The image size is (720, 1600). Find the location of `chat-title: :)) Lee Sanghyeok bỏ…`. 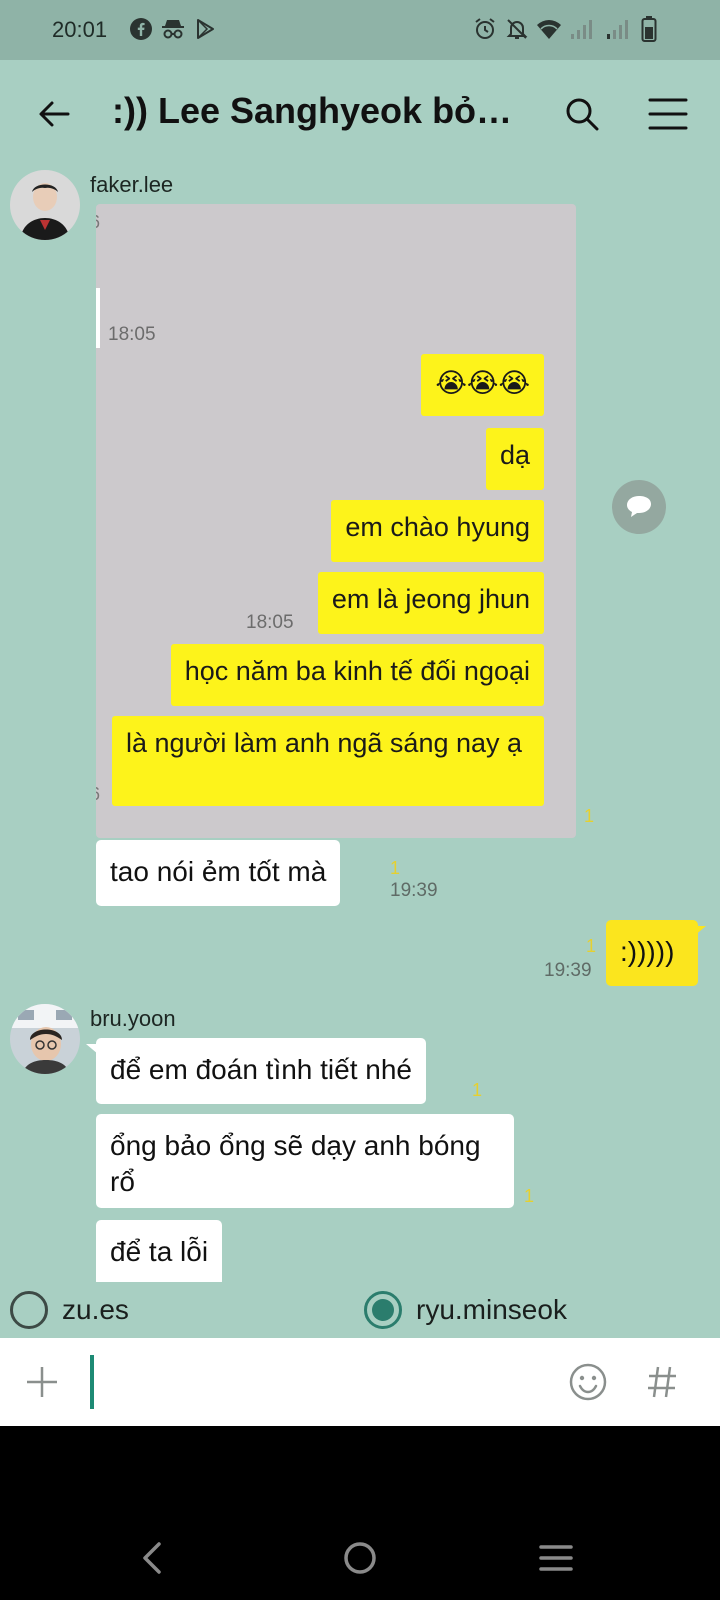

chat-title: :)) Lee Sanghyeok bỏ… is located at coordinates (317, 111).